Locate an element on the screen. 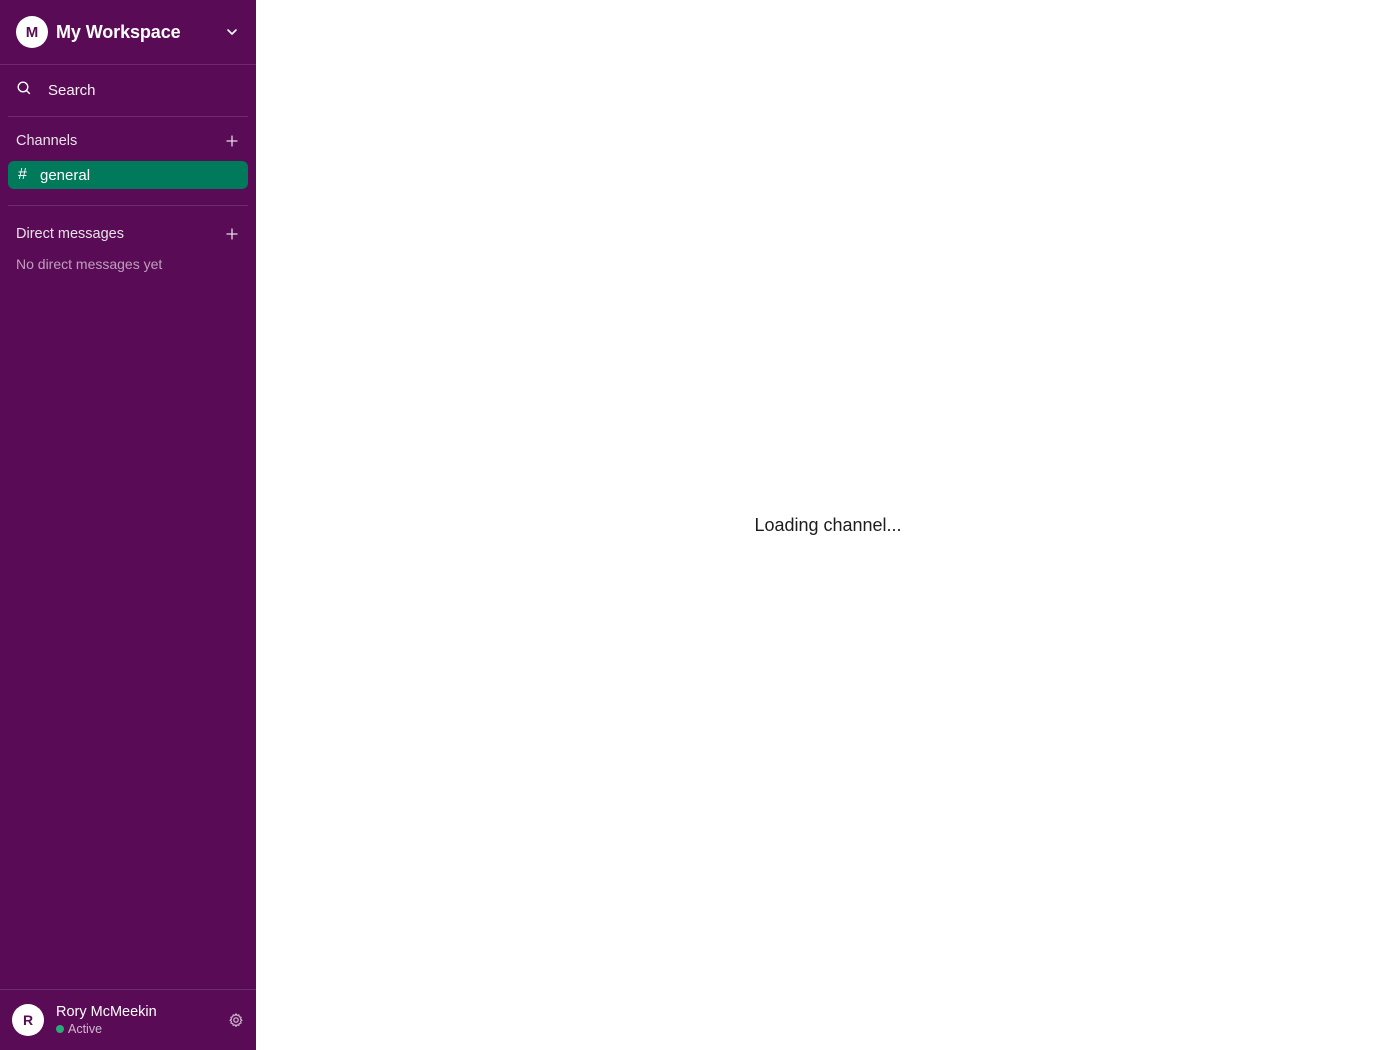  user-status: Active is located at coordinates (142, 1029).